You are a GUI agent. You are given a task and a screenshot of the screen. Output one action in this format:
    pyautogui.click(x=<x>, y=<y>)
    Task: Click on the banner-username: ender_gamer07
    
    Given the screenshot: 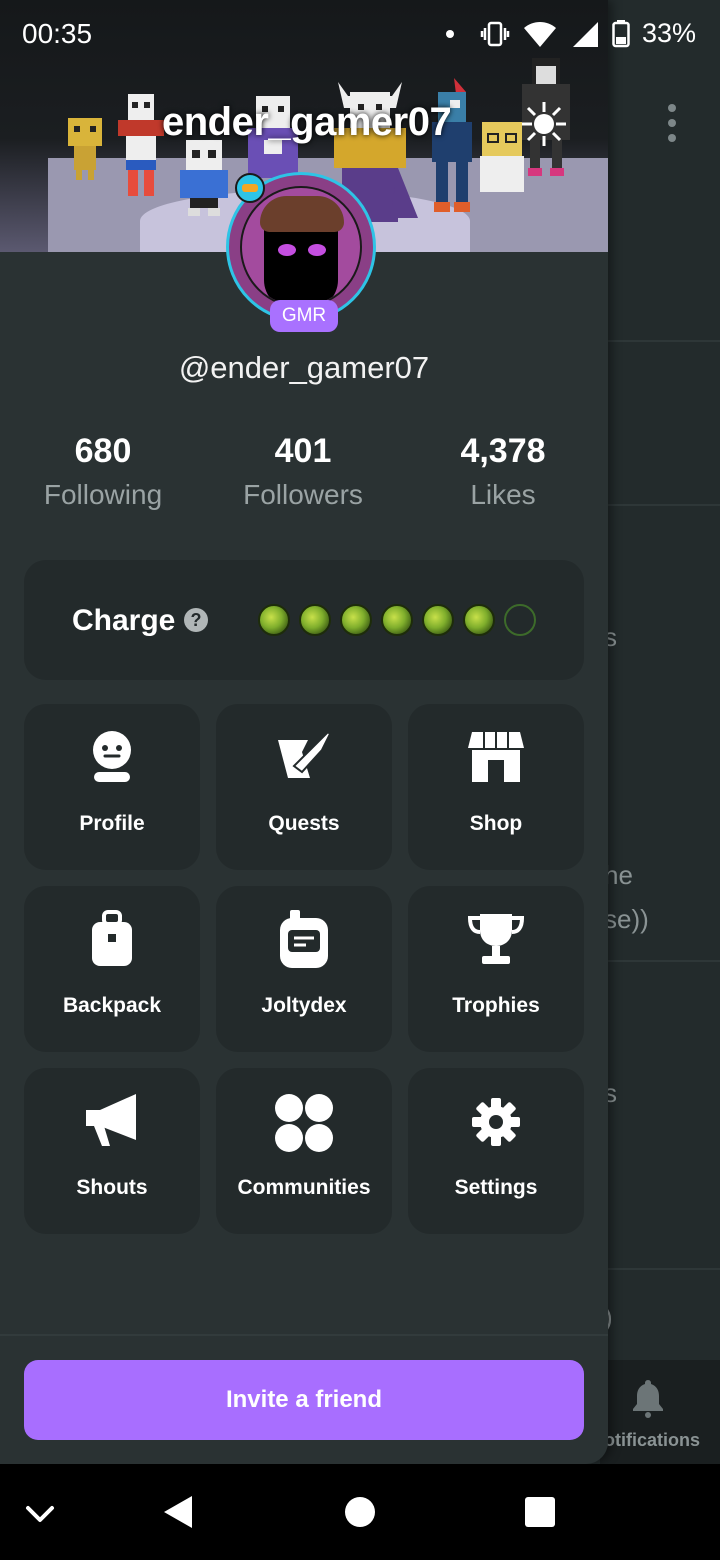 What is the action you would take?
    pyautogui.click(x=307, y=122)
    